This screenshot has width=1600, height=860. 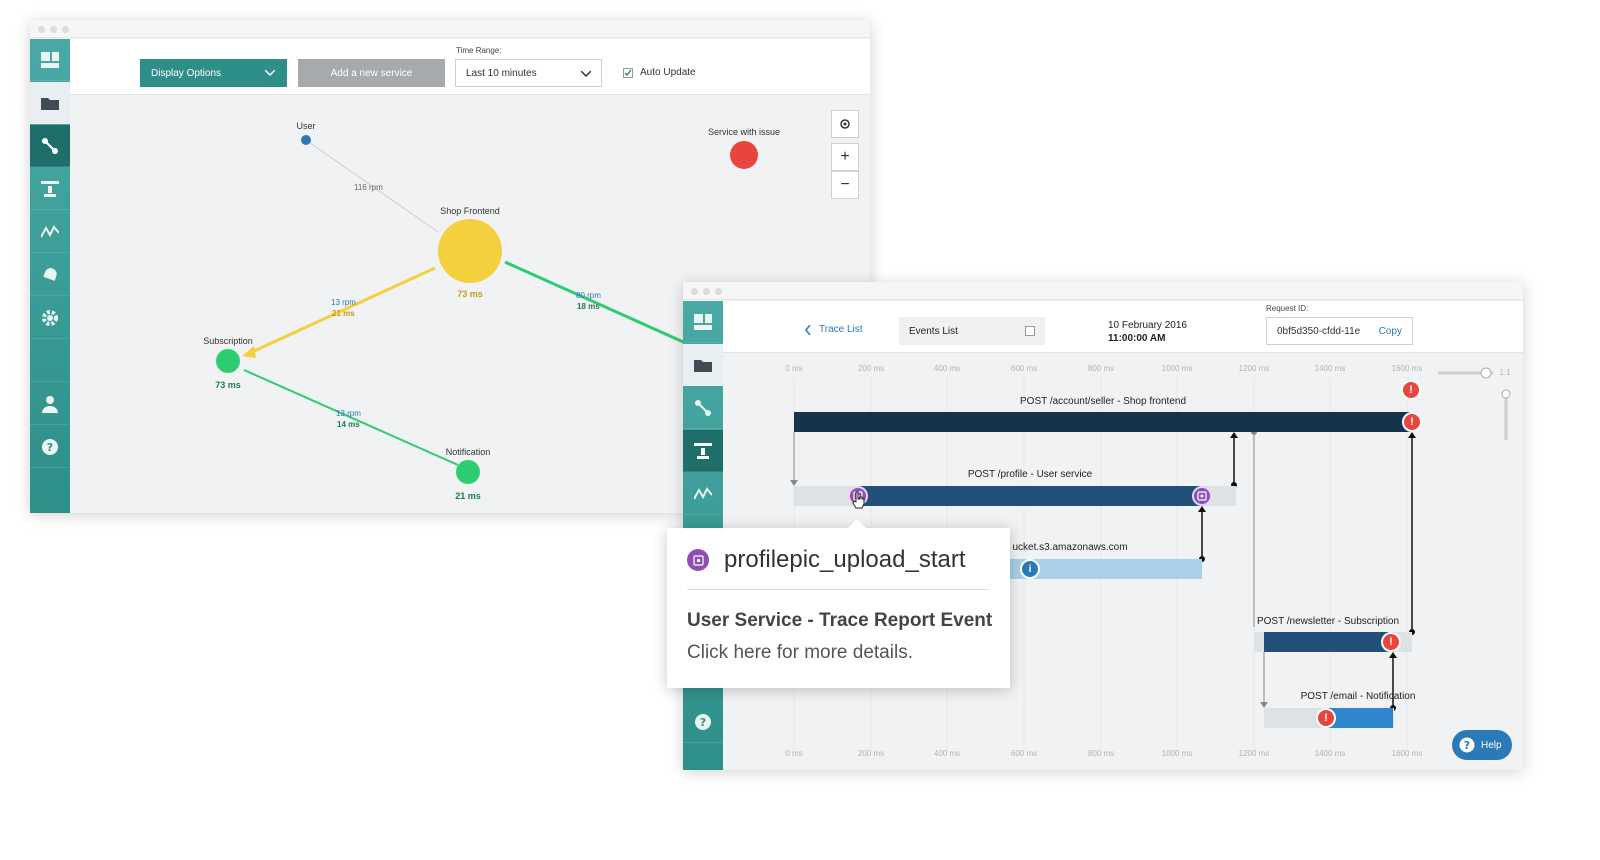 What do you see at coordinates (800, 652) in the screenshot?
I see `tooltip-subtitle: Click here for more details.` at bounding box center [800, 652].